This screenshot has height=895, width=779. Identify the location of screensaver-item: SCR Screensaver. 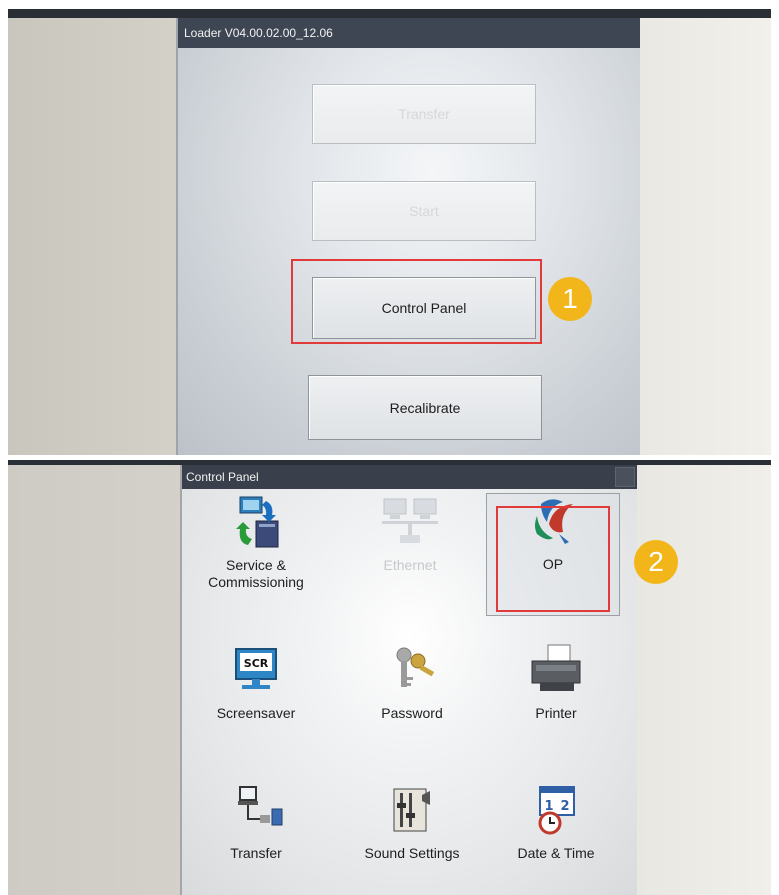
(256, 682).